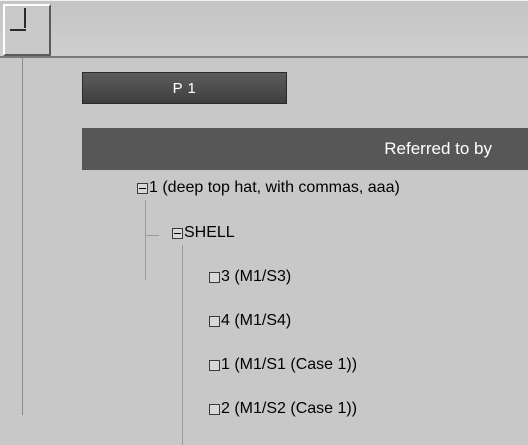 The width and height of the screenshot is (528, 445). Describe the element at coordinates (256, 276) in the screenshot. I see `tree-leaf-label: 3 (M1/S3)` at that location.